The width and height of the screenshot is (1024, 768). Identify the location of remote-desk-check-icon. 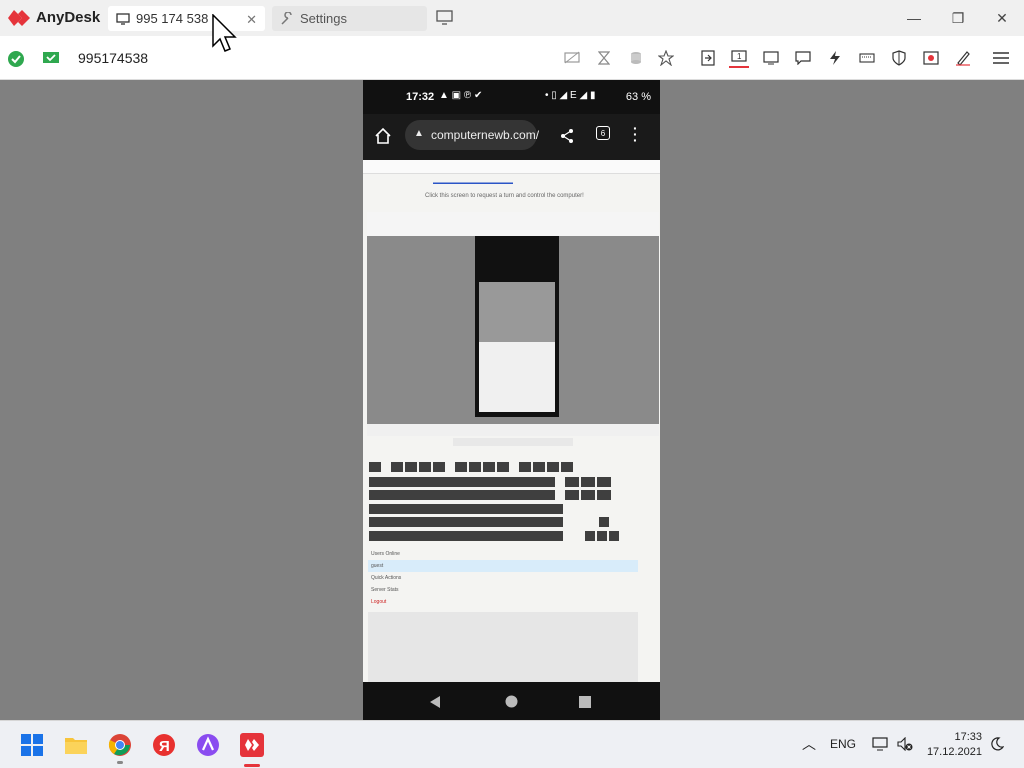
(51, 57).